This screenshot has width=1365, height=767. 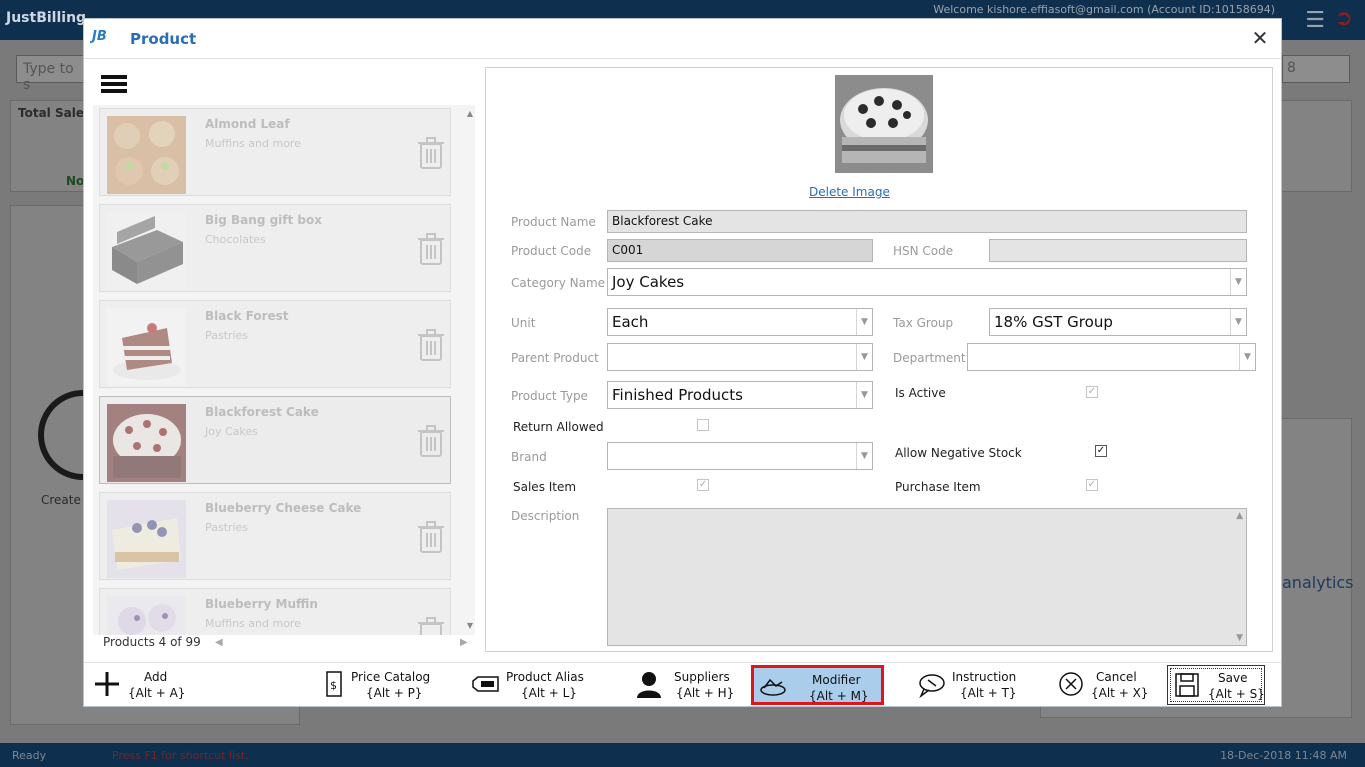 I want to click on status-hint: Press F1 for shortcut list., so click(x=180, y=755).